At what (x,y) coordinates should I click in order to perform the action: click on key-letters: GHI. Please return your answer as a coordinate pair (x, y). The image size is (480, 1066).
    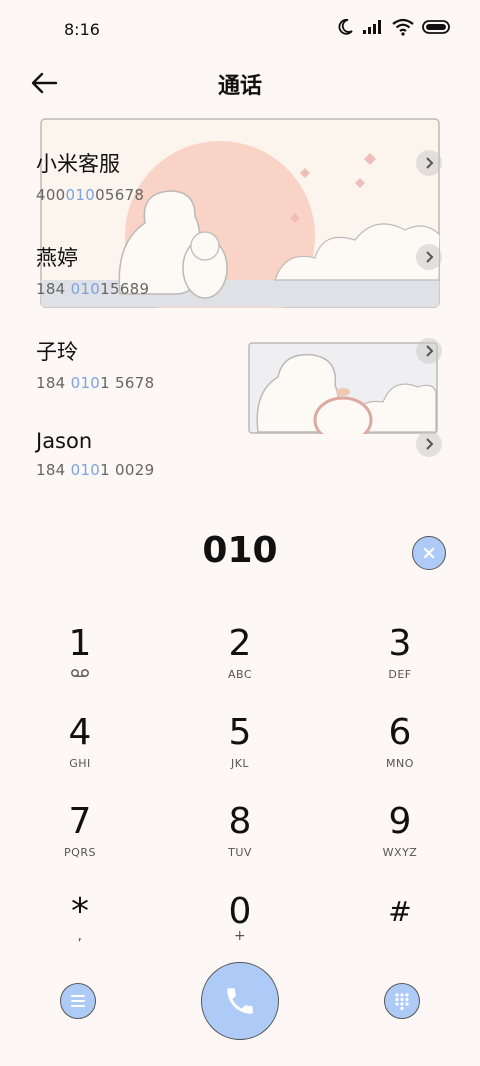
    Looking at the image, I should click on (80, 763).